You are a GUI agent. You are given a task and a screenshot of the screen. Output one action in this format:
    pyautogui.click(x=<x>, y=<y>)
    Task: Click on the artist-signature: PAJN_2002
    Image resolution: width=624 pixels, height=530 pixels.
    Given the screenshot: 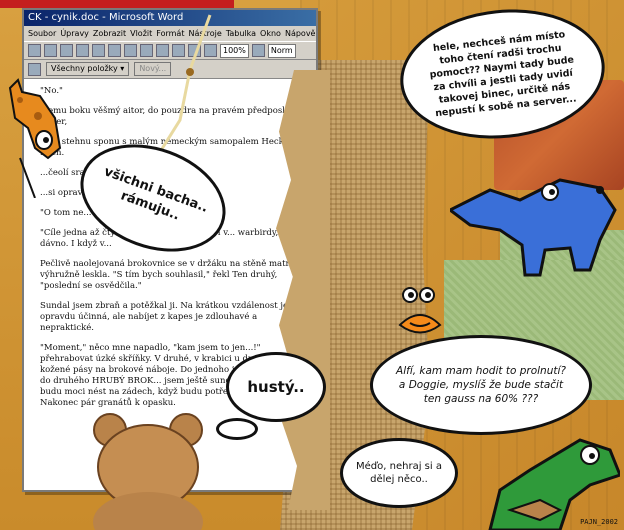 What is the action you would take?
    pyautogui.click(x=599, y=522)
    